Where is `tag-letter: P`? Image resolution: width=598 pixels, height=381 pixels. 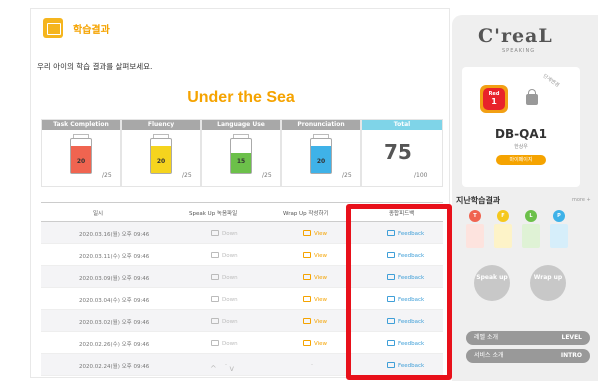
tag-letter: P is located at coordinates (559, 216).